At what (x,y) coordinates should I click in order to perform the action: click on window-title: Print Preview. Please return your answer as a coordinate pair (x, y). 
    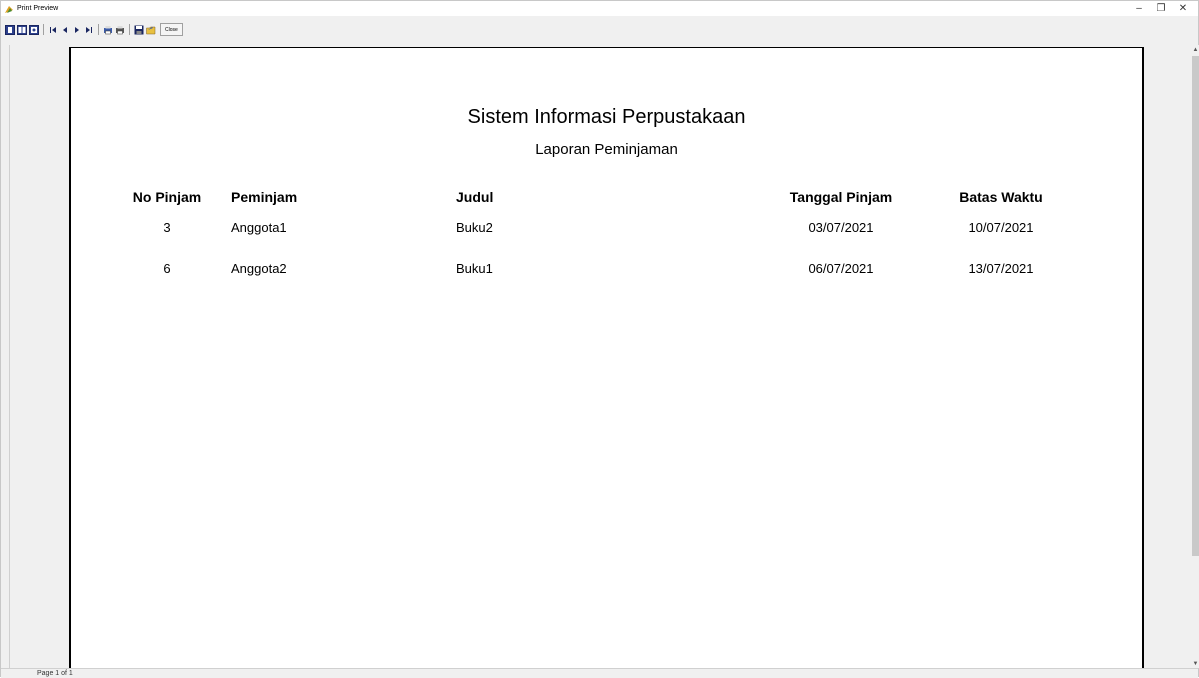
    Looking at the image, I should click on (38, 8).